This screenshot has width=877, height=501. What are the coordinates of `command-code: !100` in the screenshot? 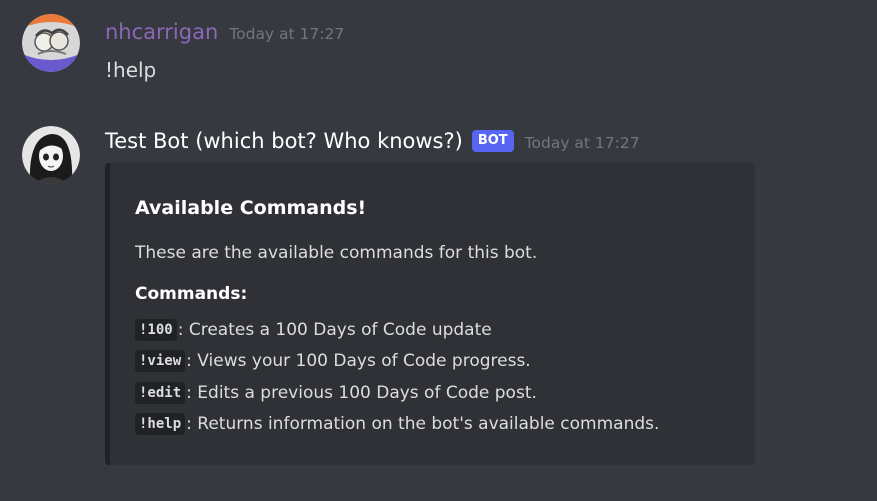 It's located at (156, 329).